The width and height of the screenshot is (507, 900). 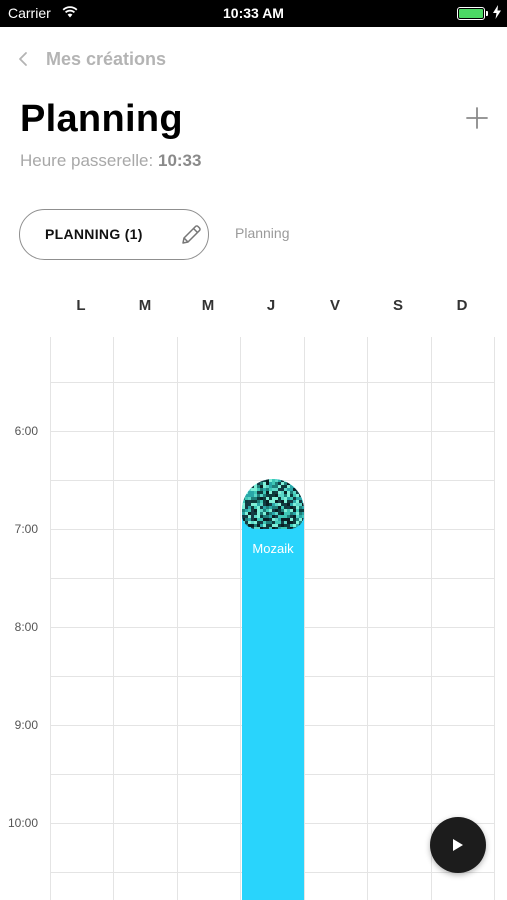 I want to click on event-thumbnail, so click(x=273, y=504).